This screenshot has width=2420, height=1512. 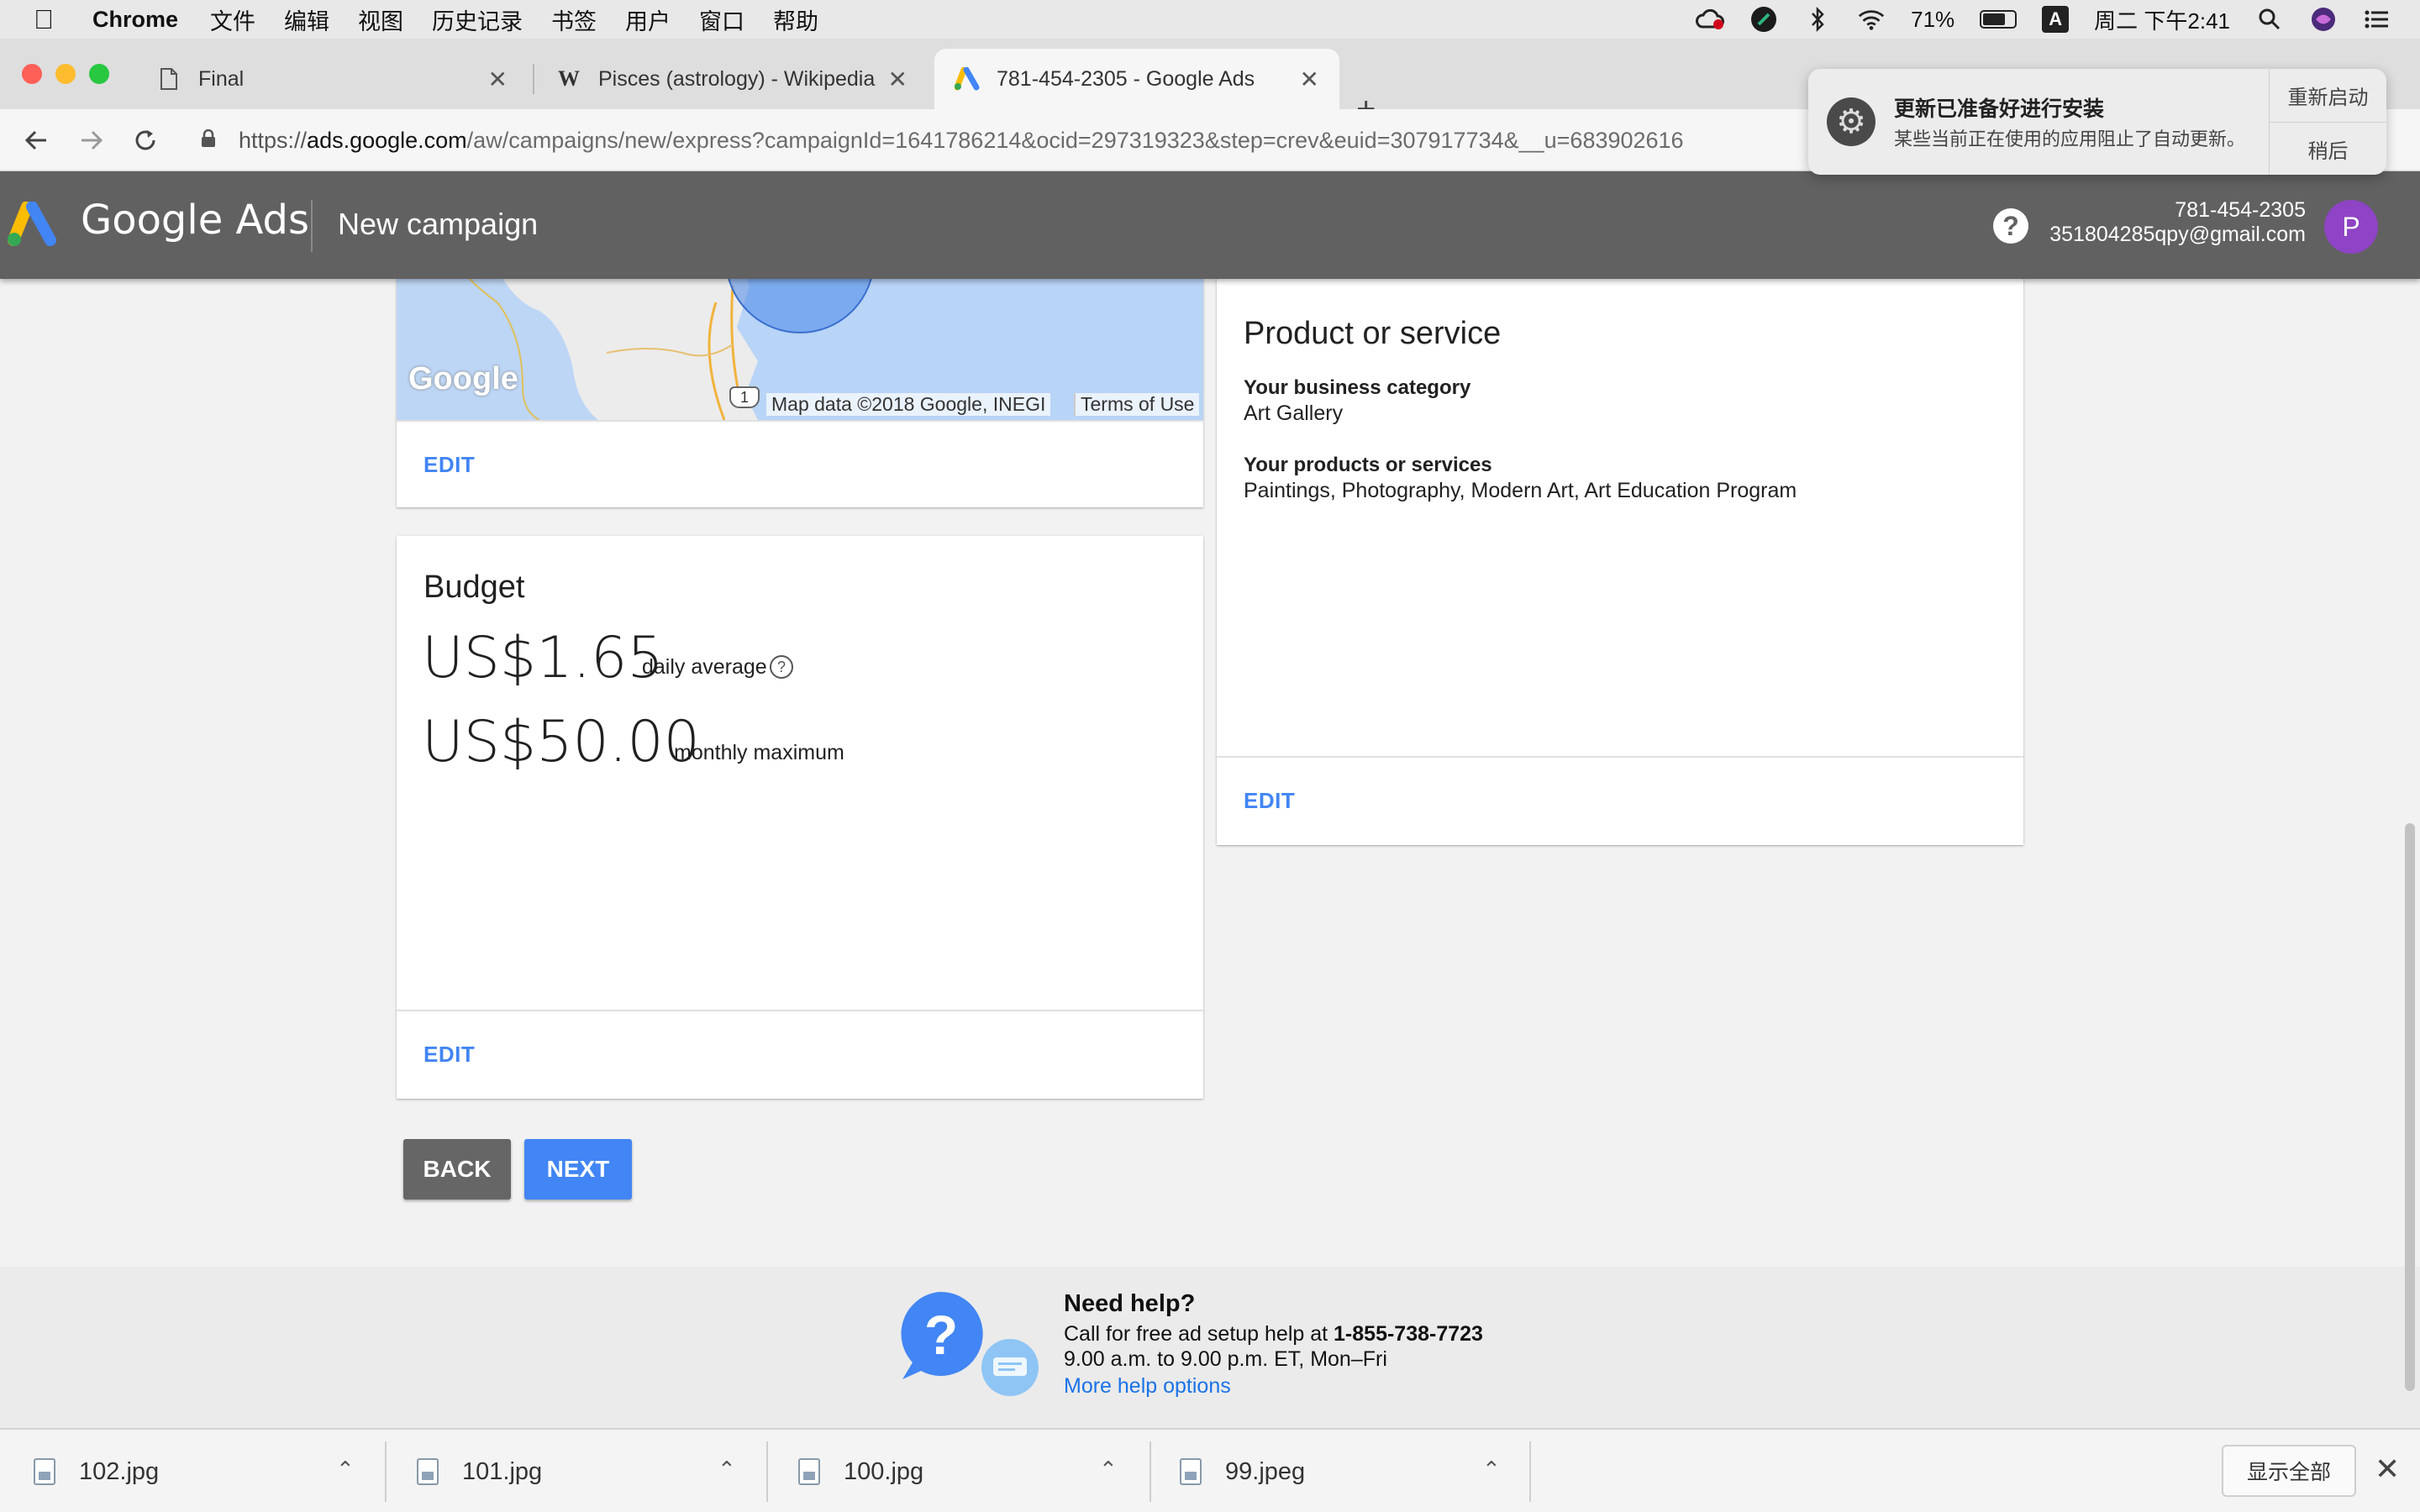 I want to click on budget-title: Budget, so click(x=475, y=587).